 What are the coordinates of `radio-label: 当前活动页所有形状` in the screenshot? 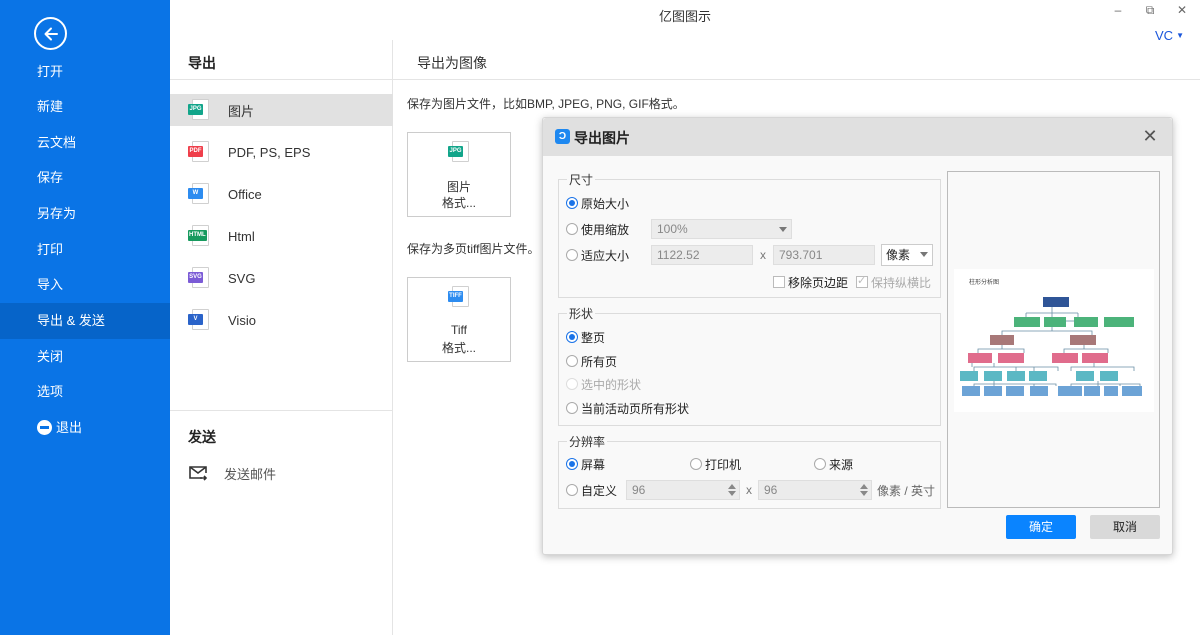 It's located at (635, 408).